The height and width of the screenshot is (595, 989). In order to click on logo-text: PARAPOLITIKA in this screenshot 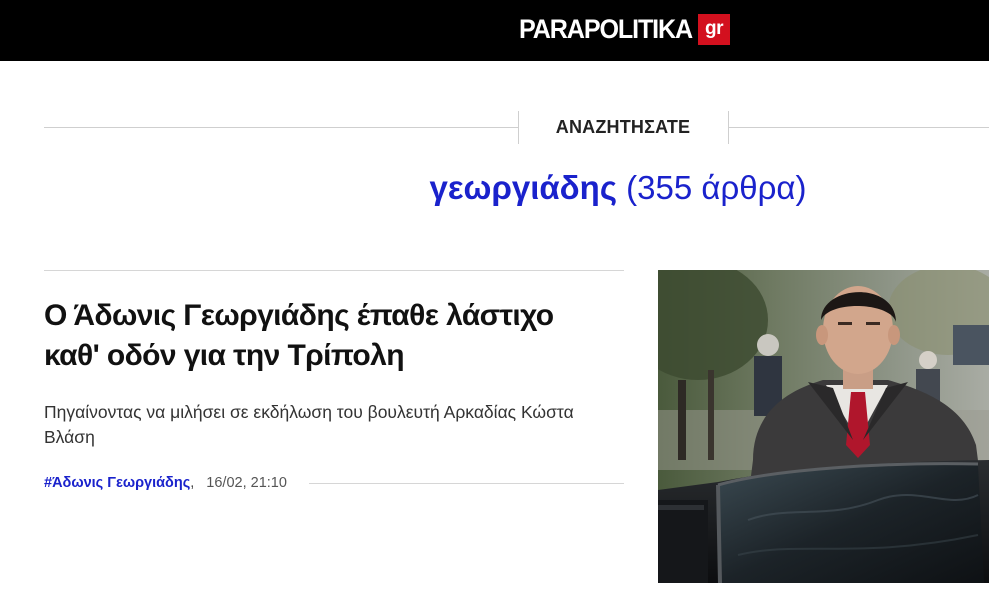, I will do `click(606, 29)`.